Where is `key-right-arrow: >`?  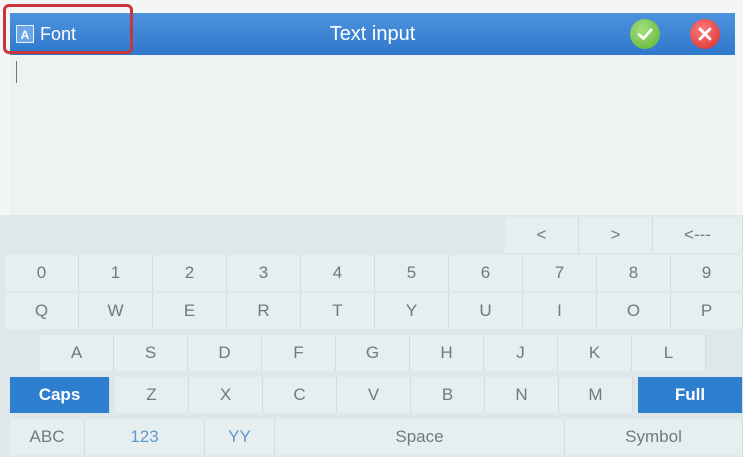 key-right-arrow: > is located at coordinates (616, 235).